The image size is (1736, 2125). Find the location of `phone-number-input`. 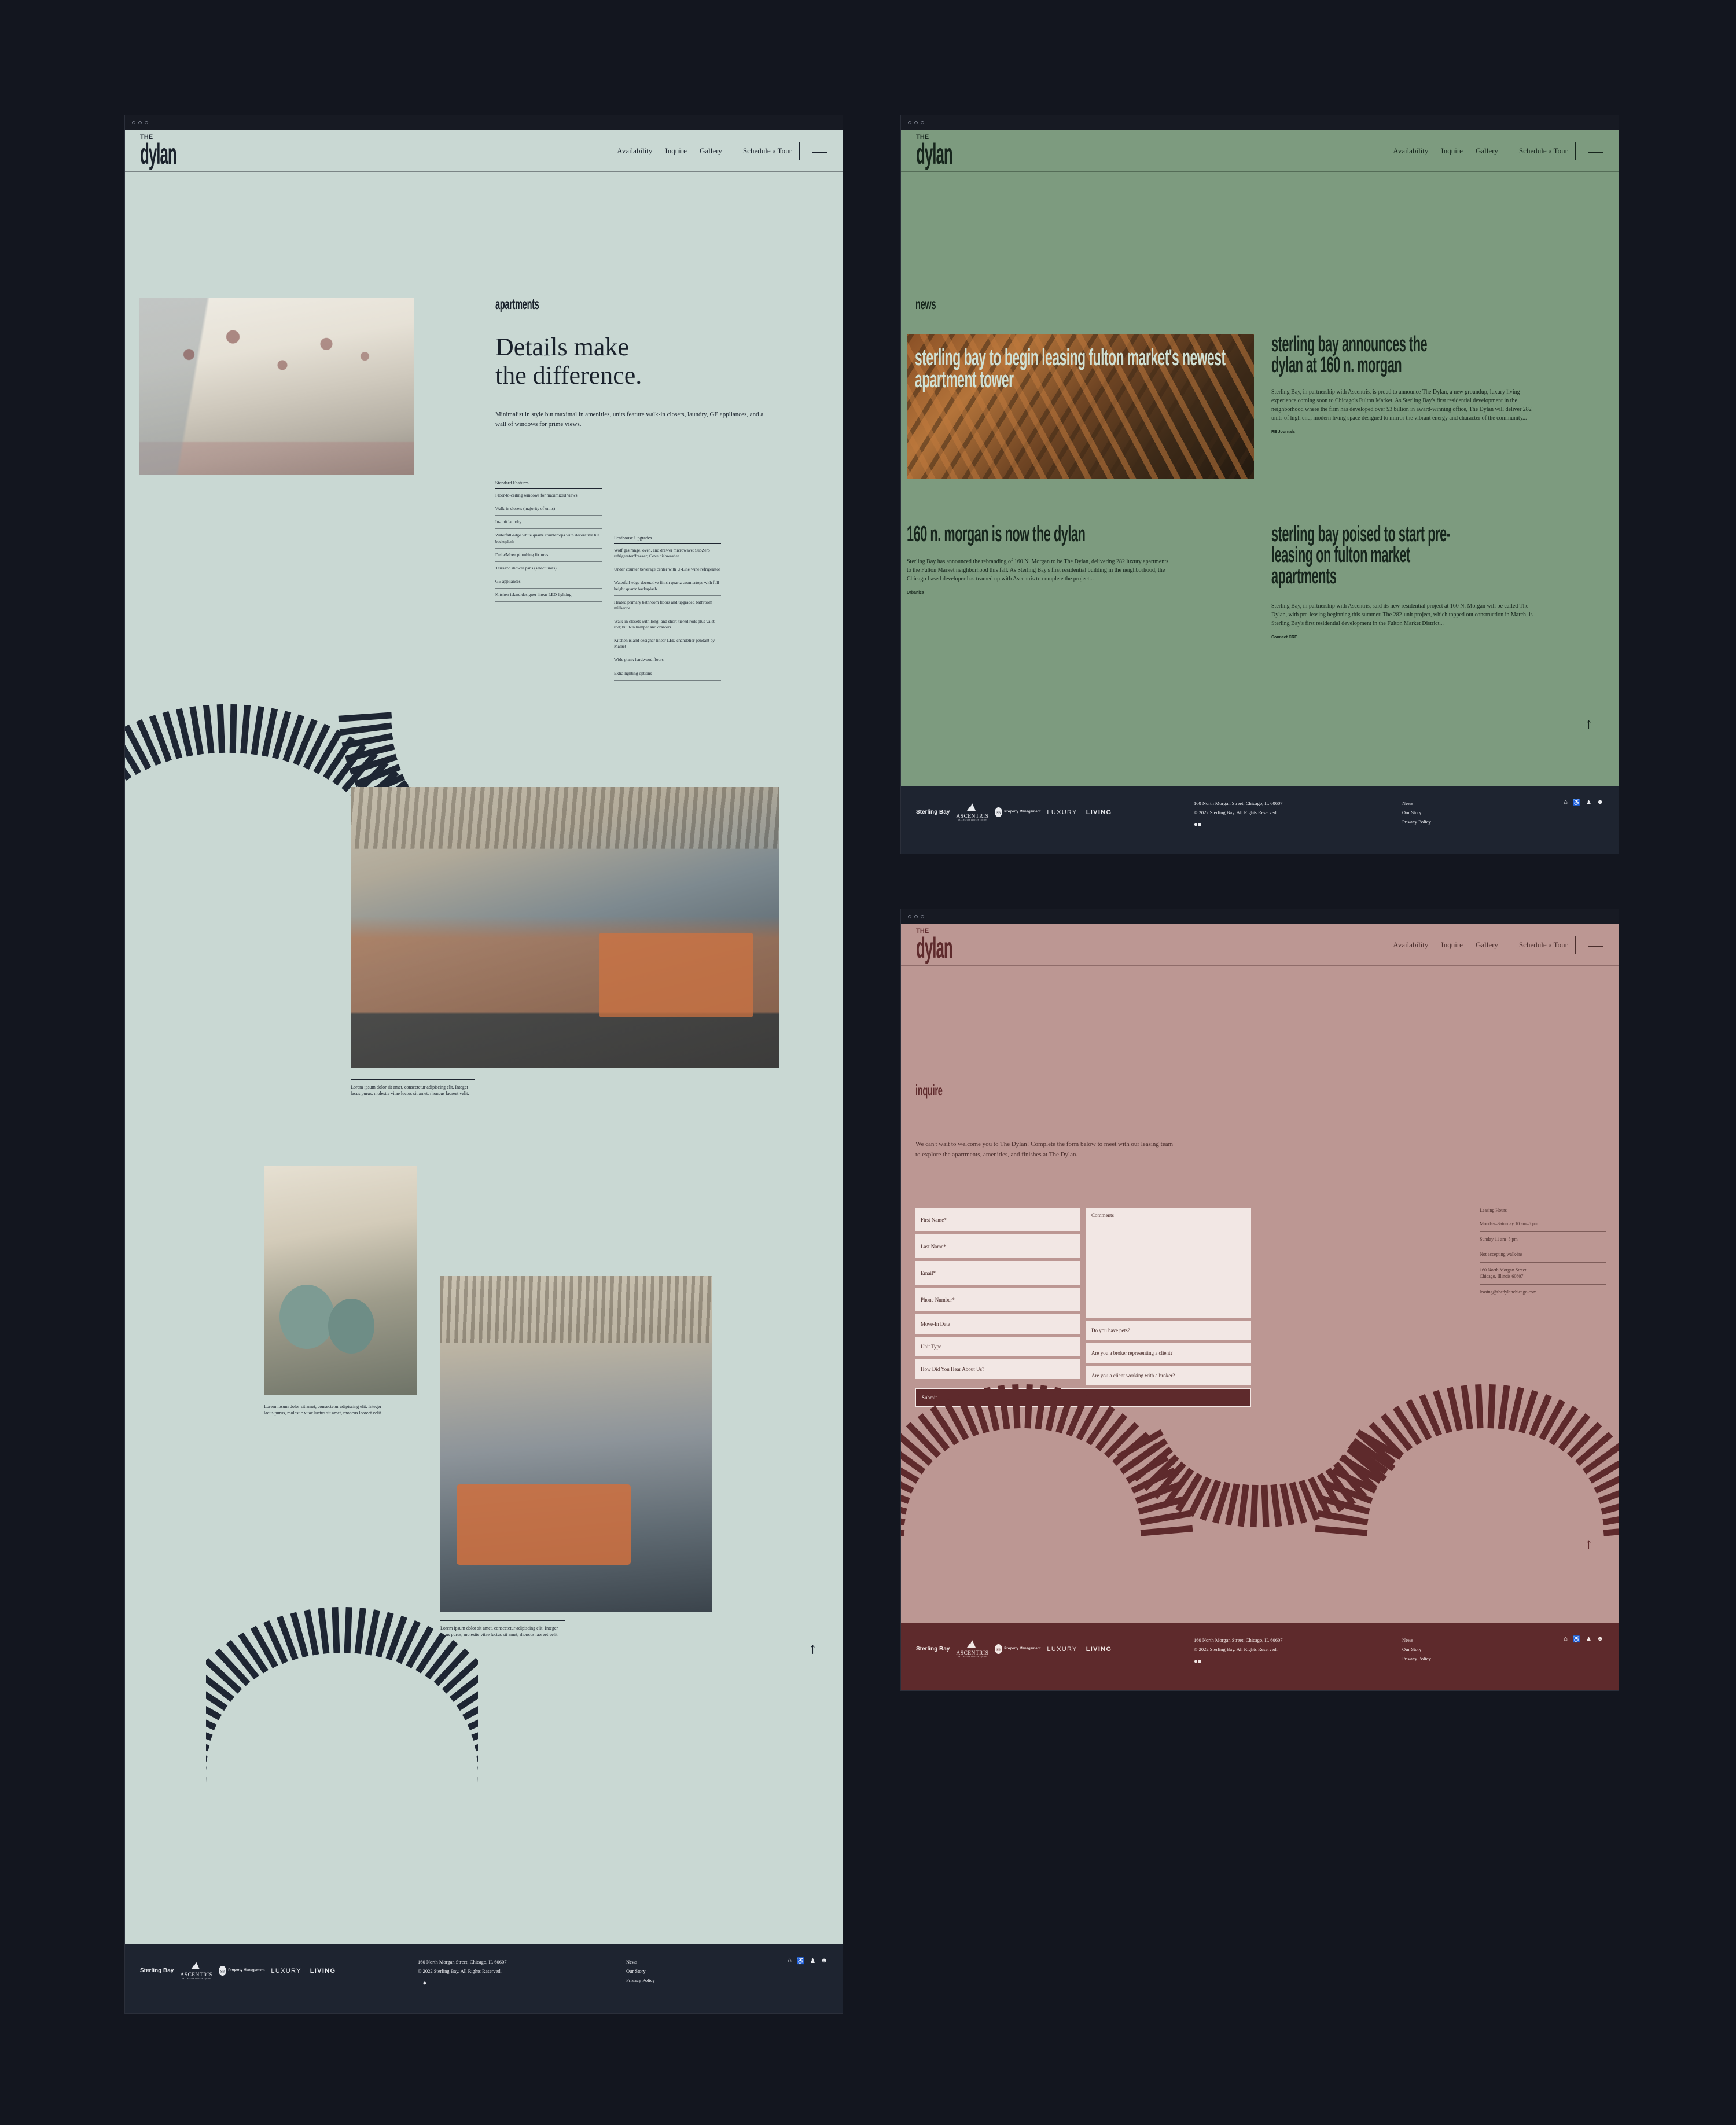

phone-number-input is located at coordinates (997, 1299).